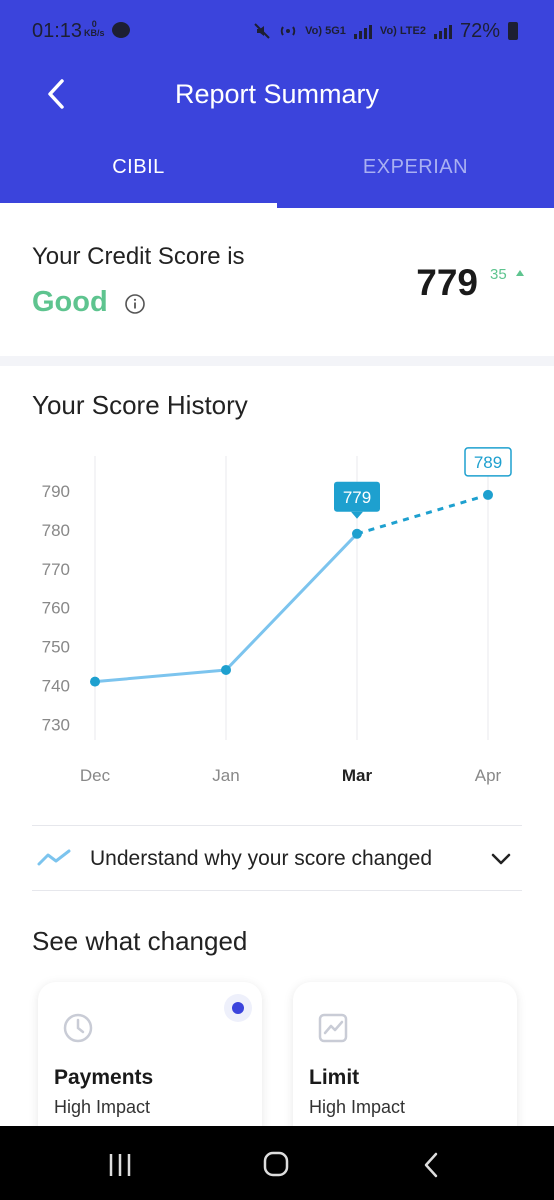  What do you see at coordinates (135, 304) in the screenshot?
I see `info-icon` at bounding box center [135, 304].